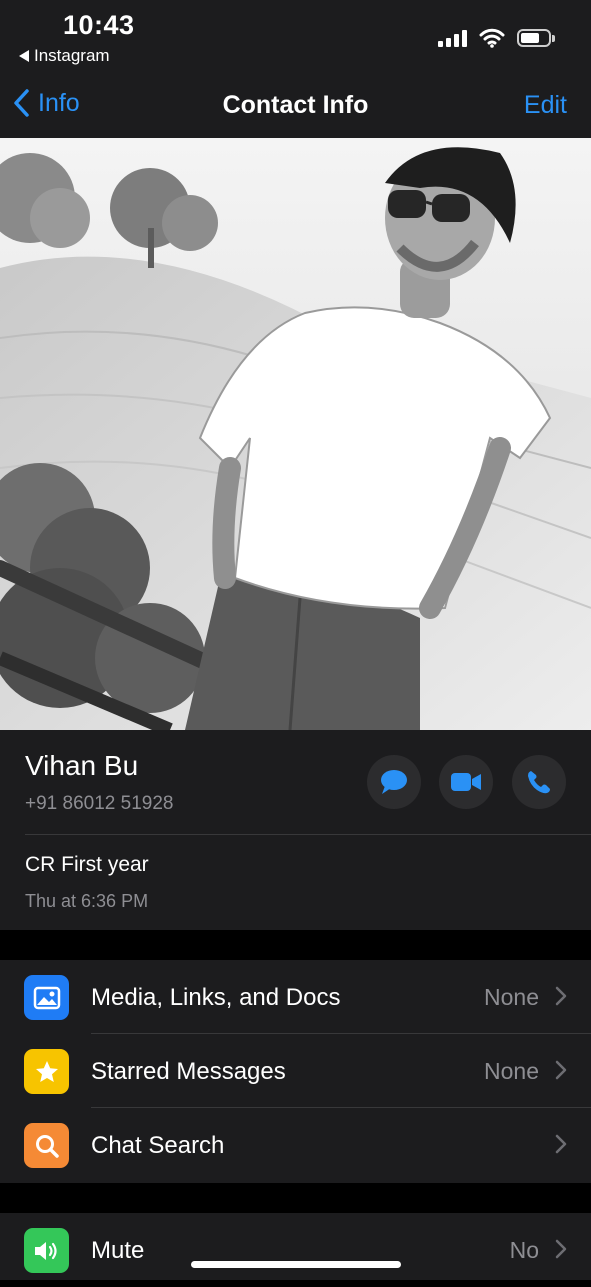  What do you see at coordinates (511, 1071) in the screenshot?
I see `starred-messages-value: None` at bounding box center [511, 1071].